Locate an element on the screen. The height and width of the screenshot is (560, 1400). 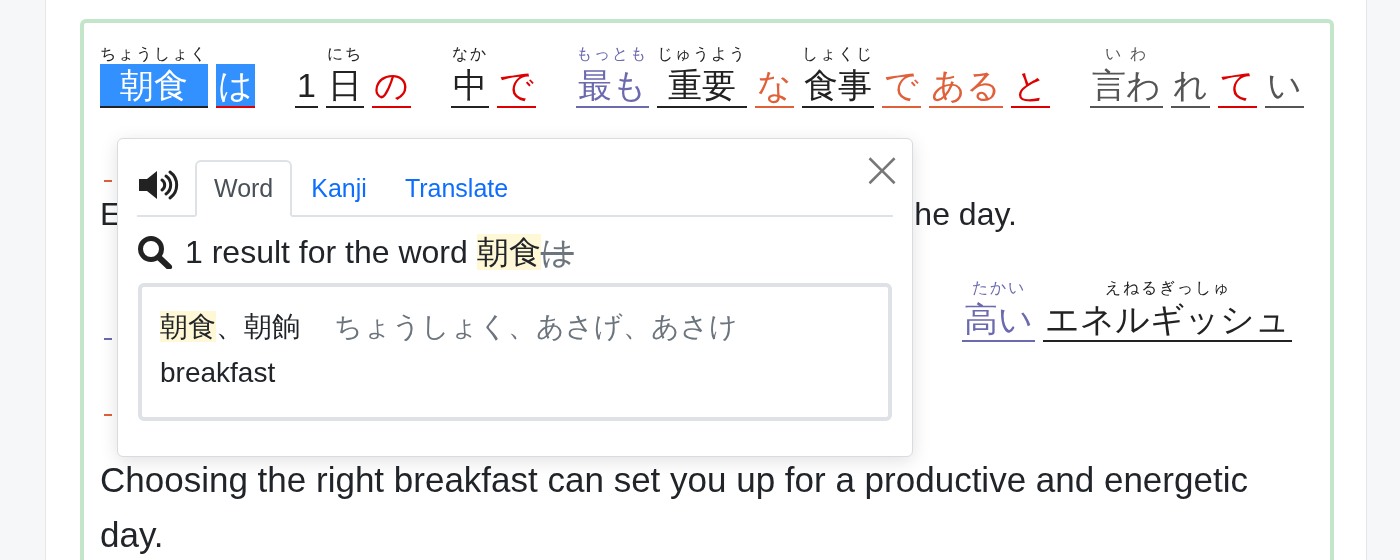
search-summary: 1 result for the word 朝食は is located at coordinates (379, 252).